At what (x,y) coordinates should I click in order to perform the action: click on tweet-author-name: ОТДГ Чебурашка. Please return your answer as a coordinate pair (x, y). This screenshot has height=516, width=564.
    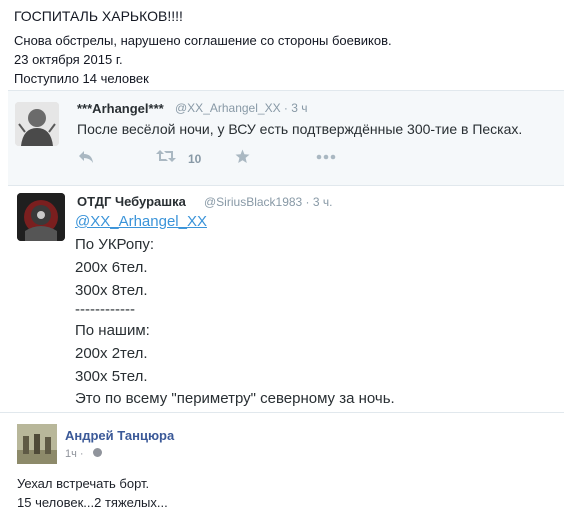
    Looking at the image, I should click on (131, 201).